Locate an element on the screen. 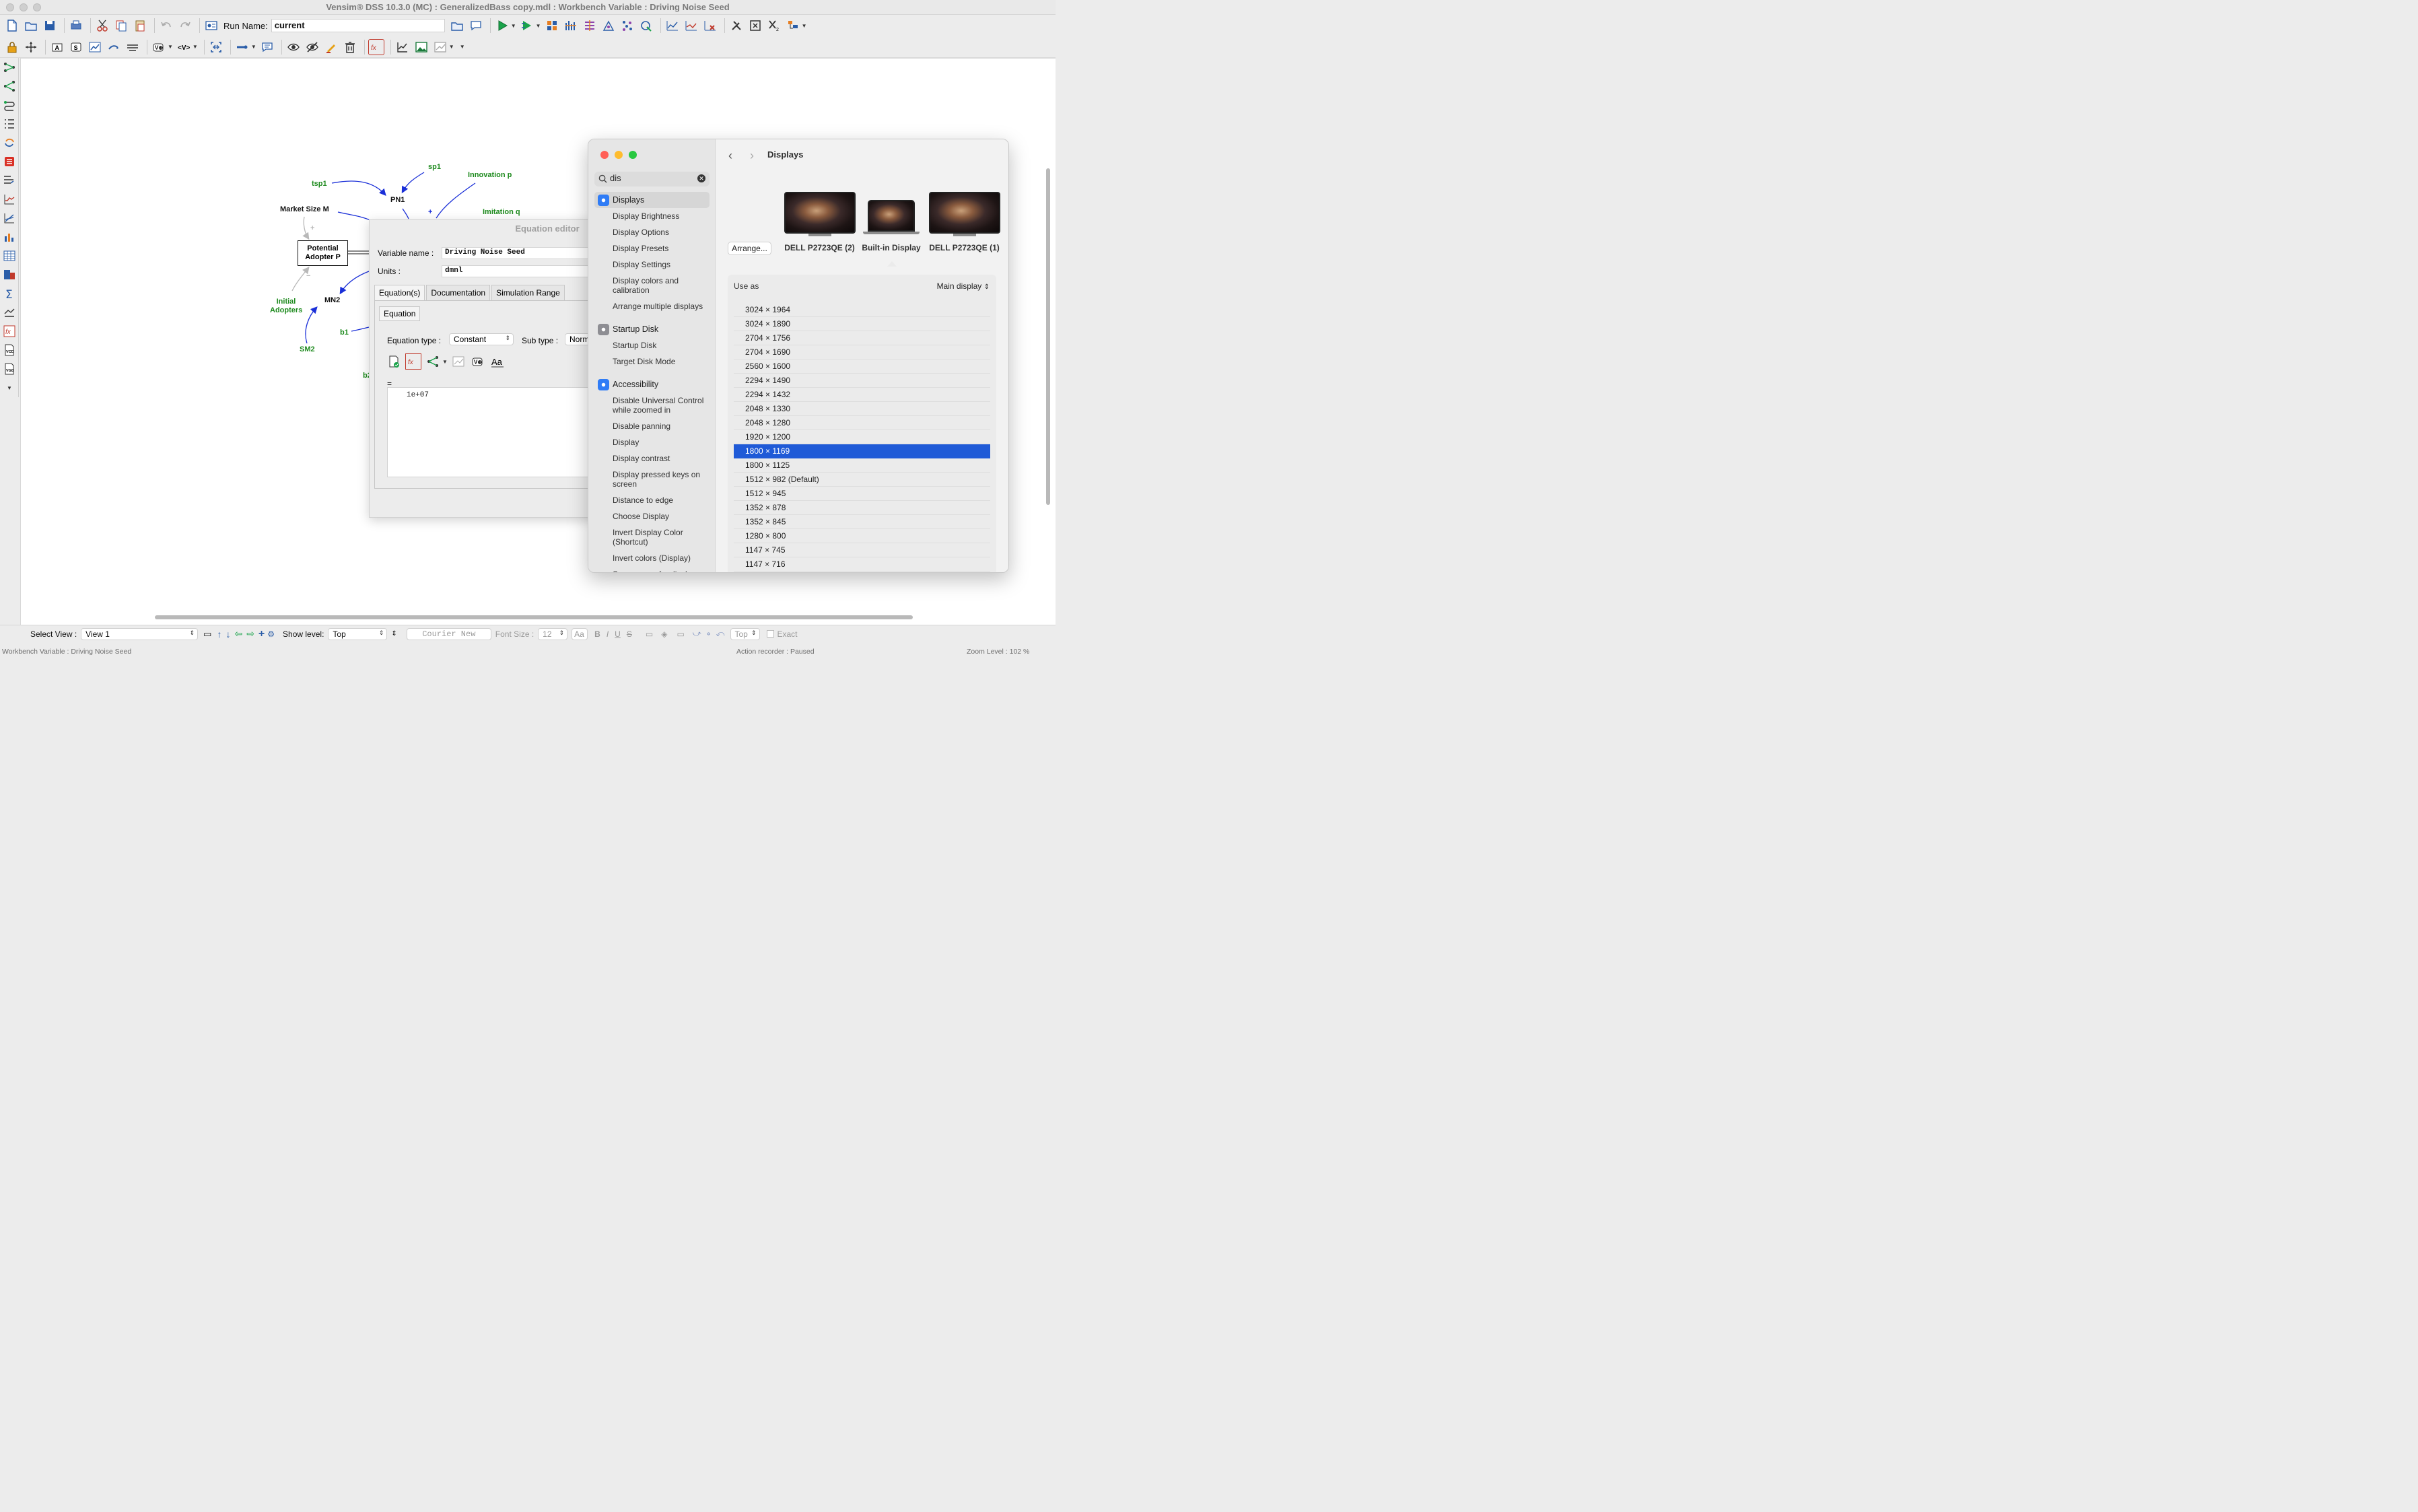 This screenshot has height=1512, width=2418. sidebar-result-item: Display contrast is located at coordinates (652, 458).